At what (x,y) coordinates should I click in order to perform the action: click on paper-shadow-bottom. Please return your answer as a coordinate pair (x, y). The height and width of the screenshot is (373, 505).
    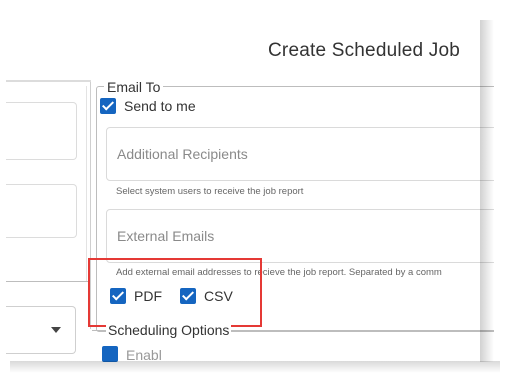
    Looking at the image, I should click on (255, 367).